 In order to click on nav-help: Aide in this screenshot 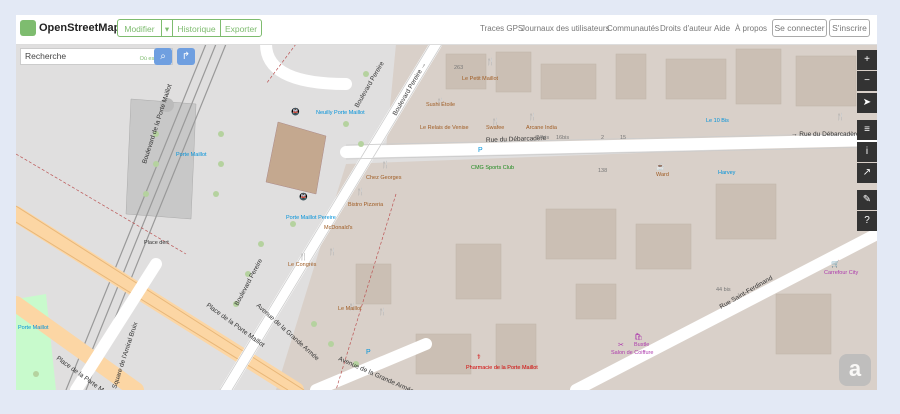, I will do `click(722, 28)`.